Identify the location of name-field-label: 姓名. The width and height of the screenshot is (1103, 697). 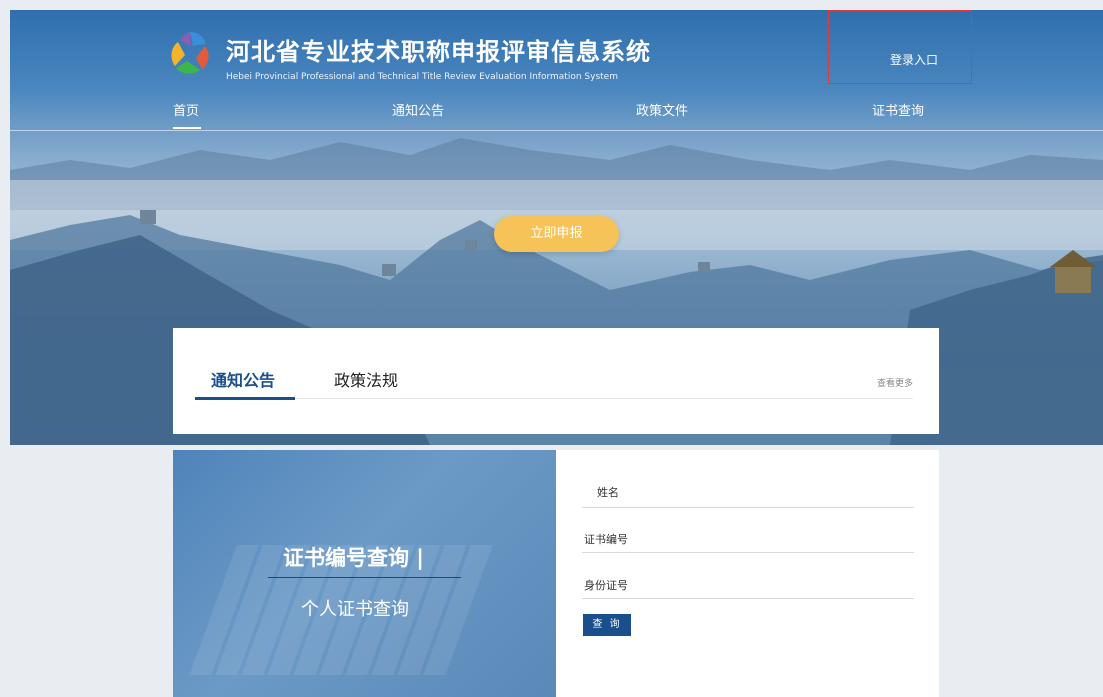
(608, 492).